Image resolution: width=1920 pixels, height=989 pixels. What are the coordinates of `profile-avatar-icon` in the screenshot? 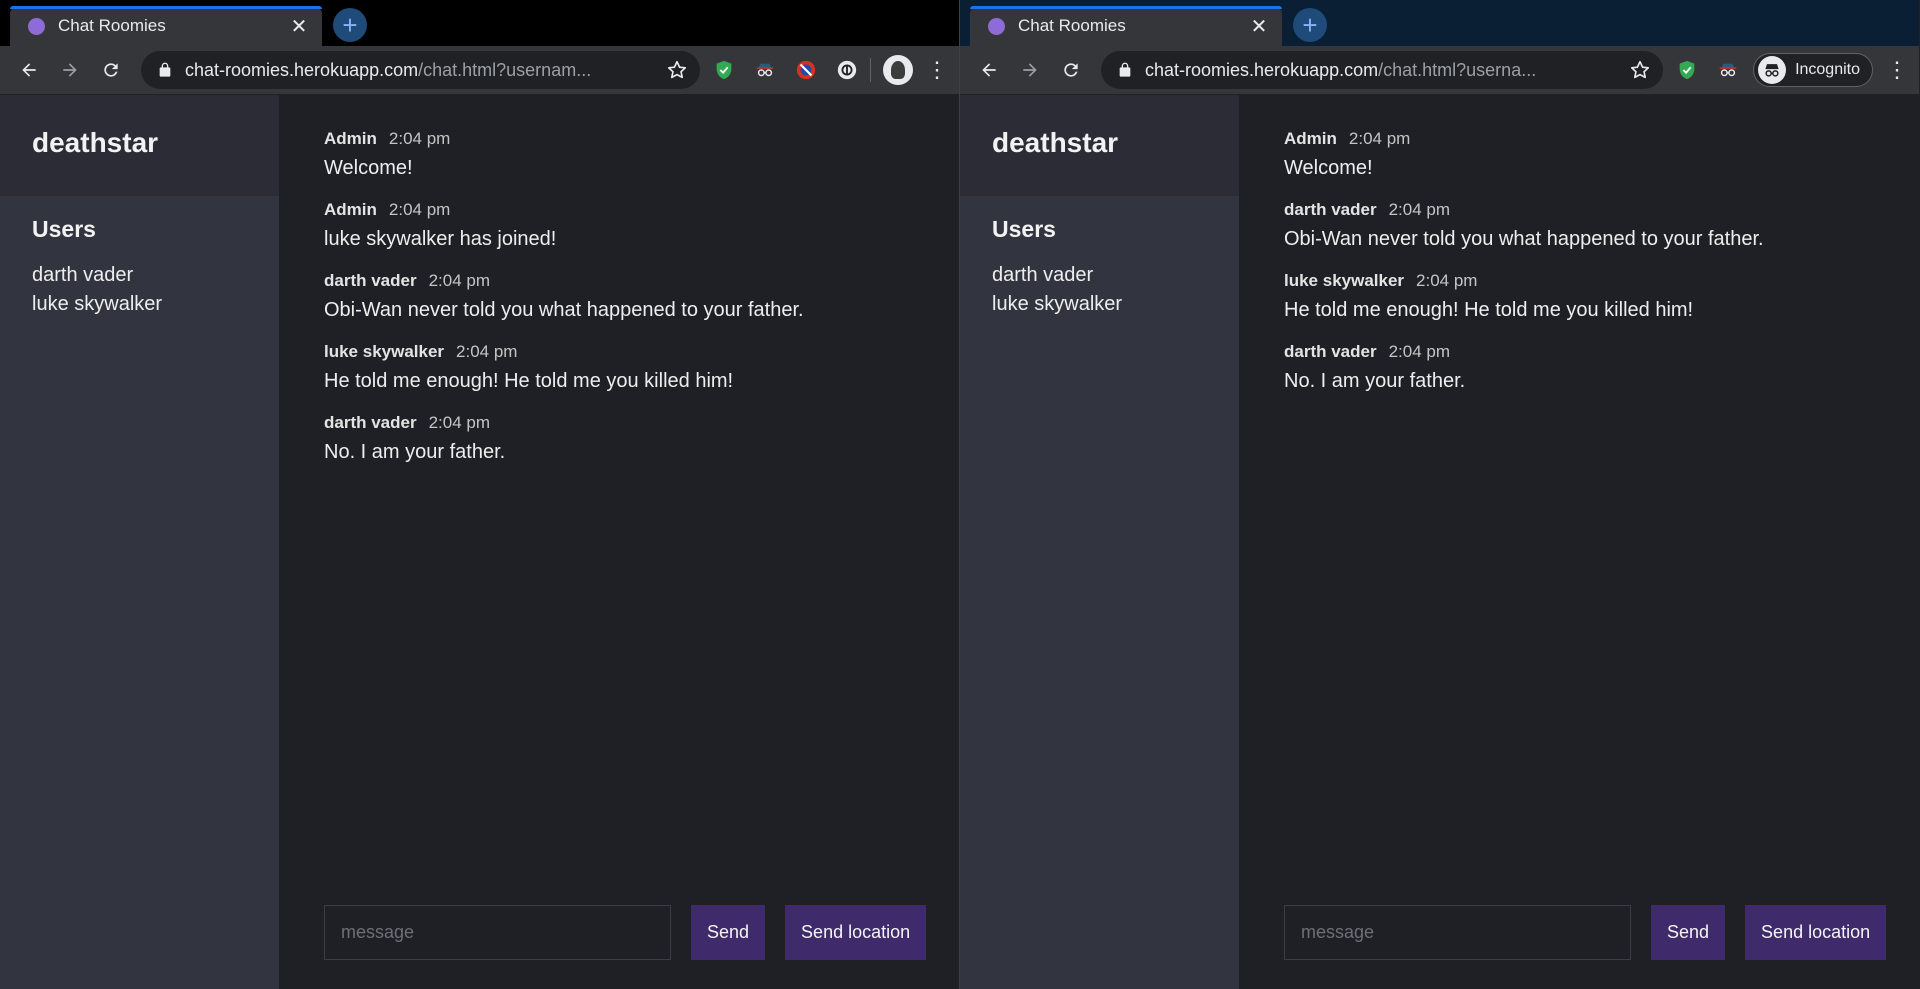 It's located at (898, 70).